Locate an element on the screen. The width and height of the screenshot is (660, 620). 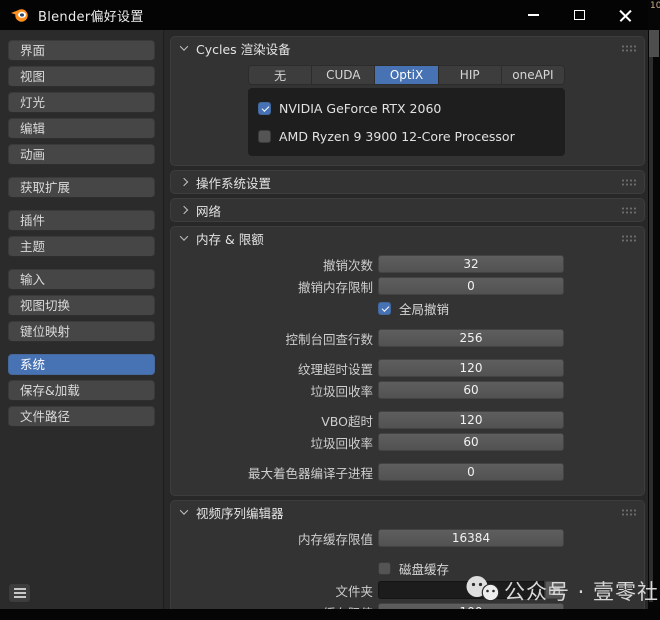
sidebar-item: 键位映射 is located at coordinates (81, 331).